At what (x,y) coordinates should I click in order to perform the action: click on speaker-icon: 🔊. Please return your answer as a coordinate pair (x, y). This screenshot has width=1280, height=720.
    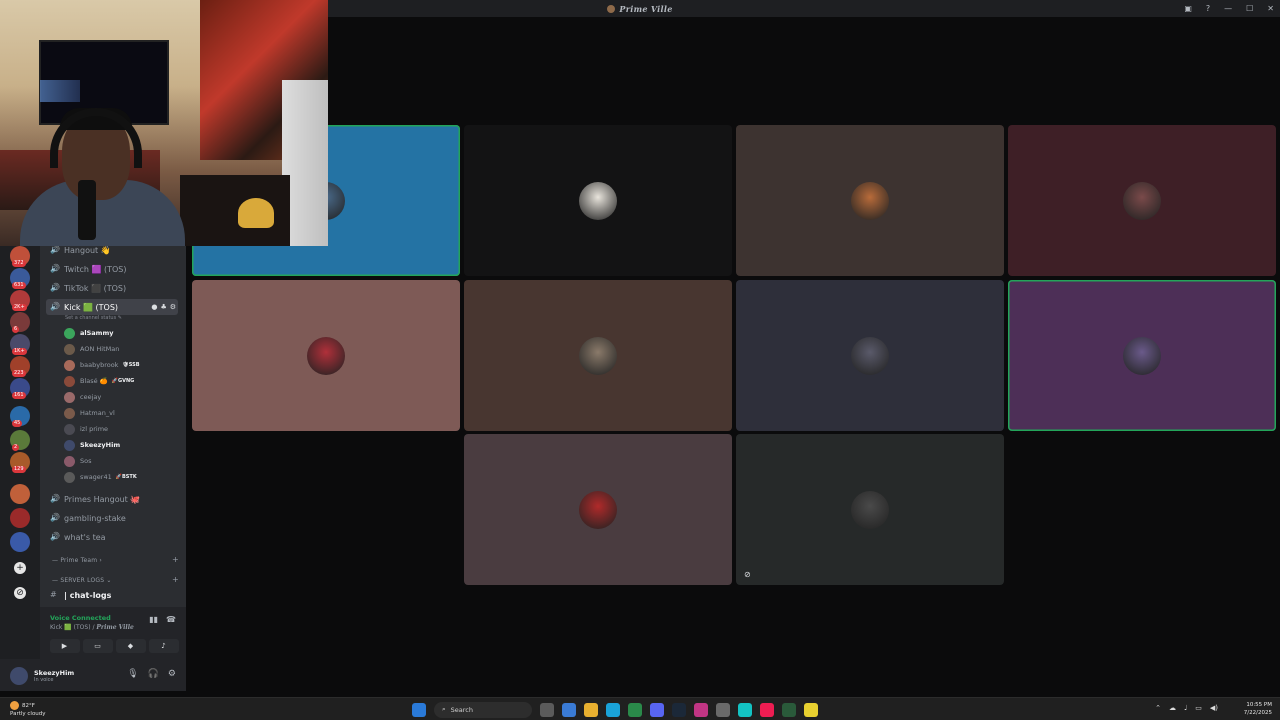
    Looking at the image, I should click on (55, 306).